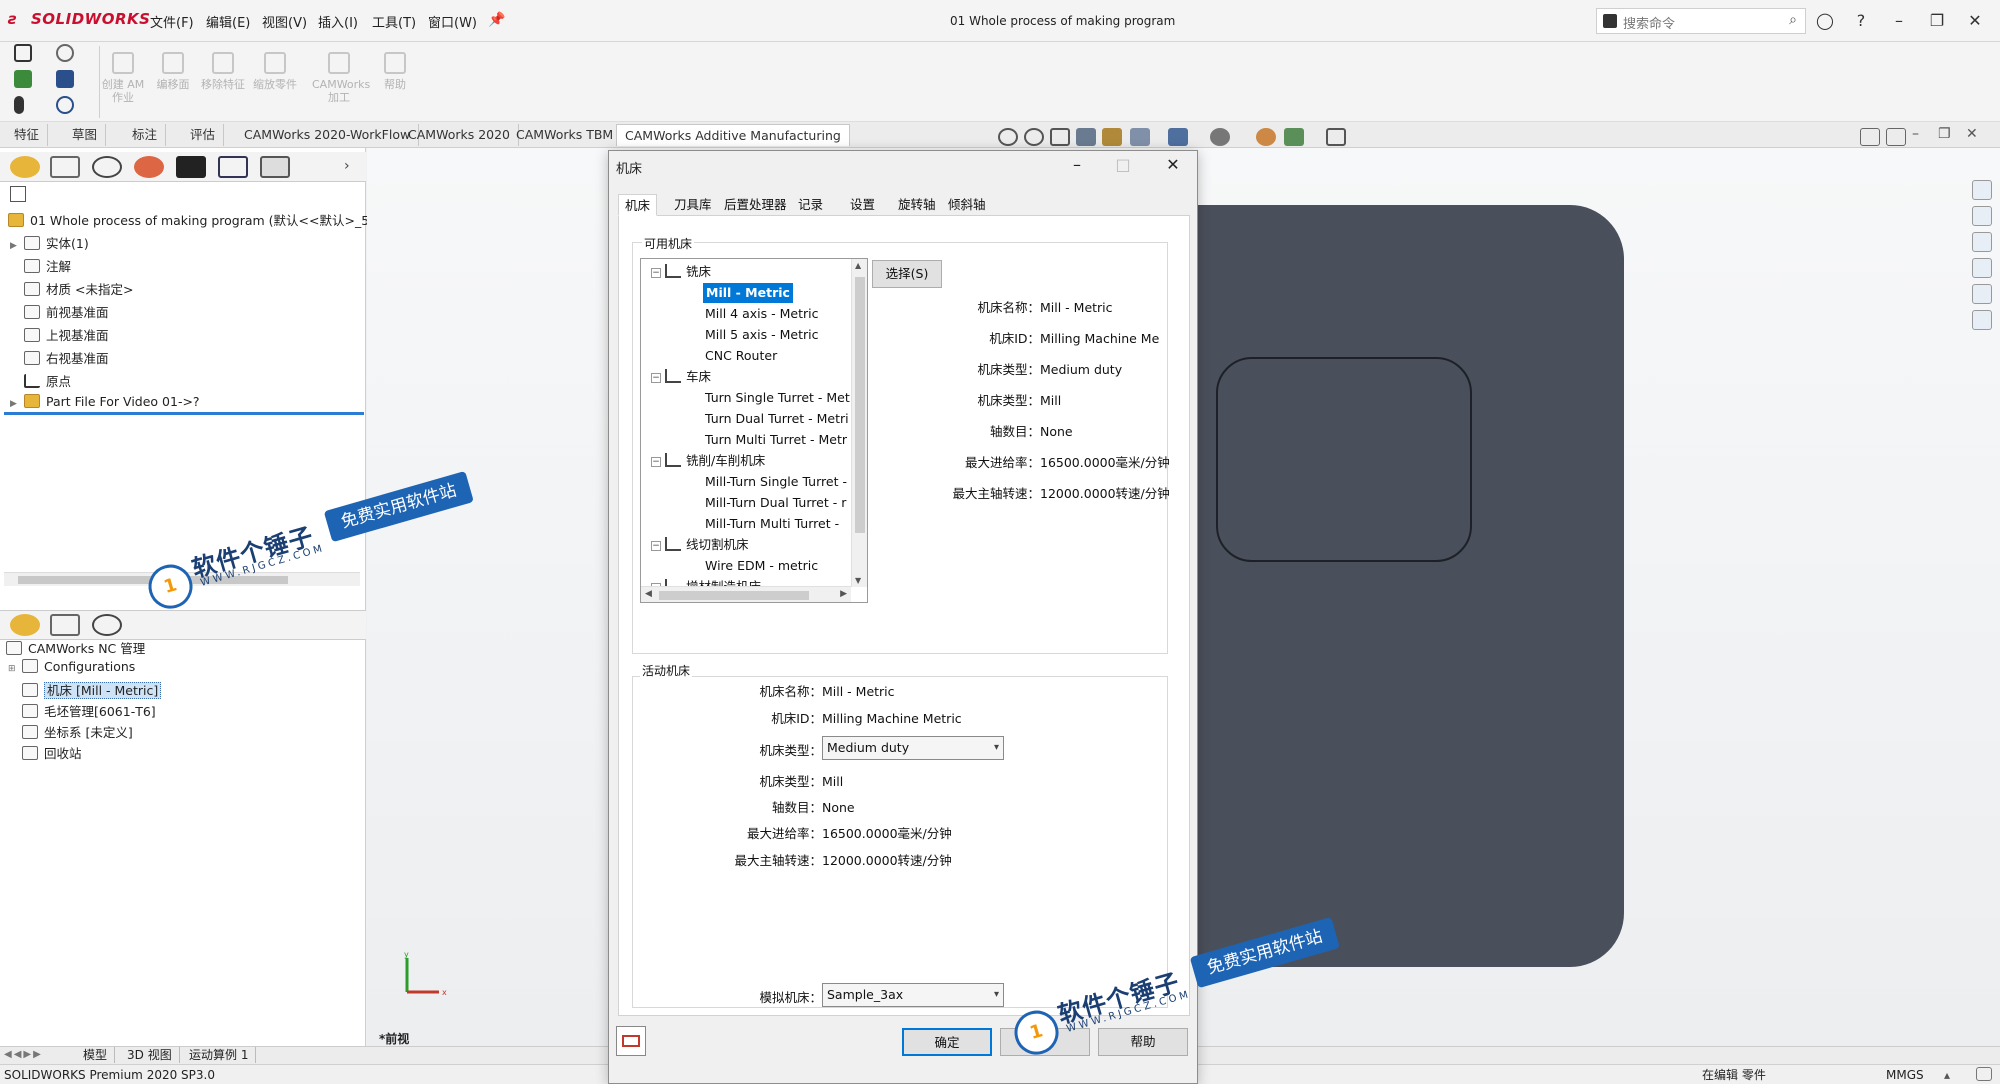 The height and width of the screenshot is (1084, 2000). What do you see at coordinates (78, 288) in the screenshot?
I see `tree-item-material: 材质 <未指定>` at bounding box center [78, 288].